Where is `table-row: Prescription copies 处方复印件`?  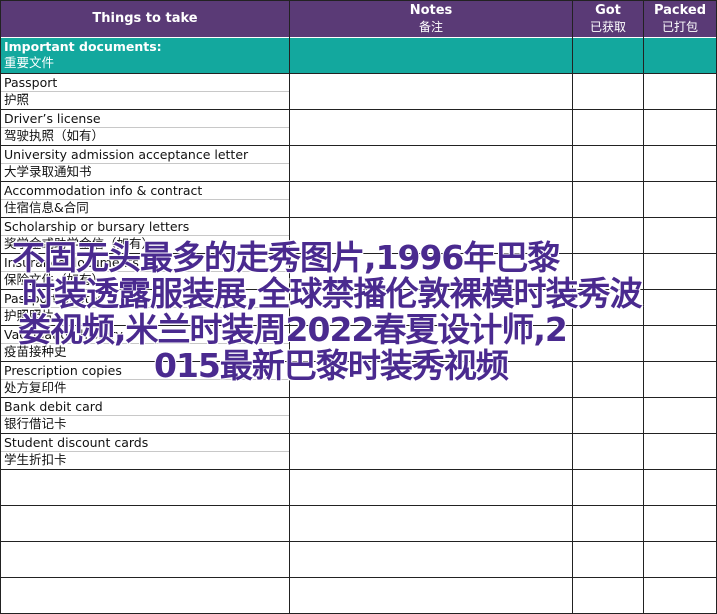
table-row: Prescription copies 处方复印件 is located at coordinates (358, 379).